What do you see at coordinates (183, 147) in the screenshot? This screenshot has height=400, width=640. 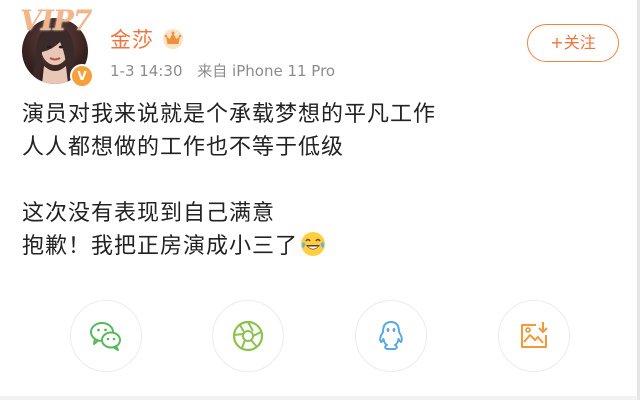 I see `post-line: 人人都想做的工作也不等于低级` at bounding box center [183, 147].